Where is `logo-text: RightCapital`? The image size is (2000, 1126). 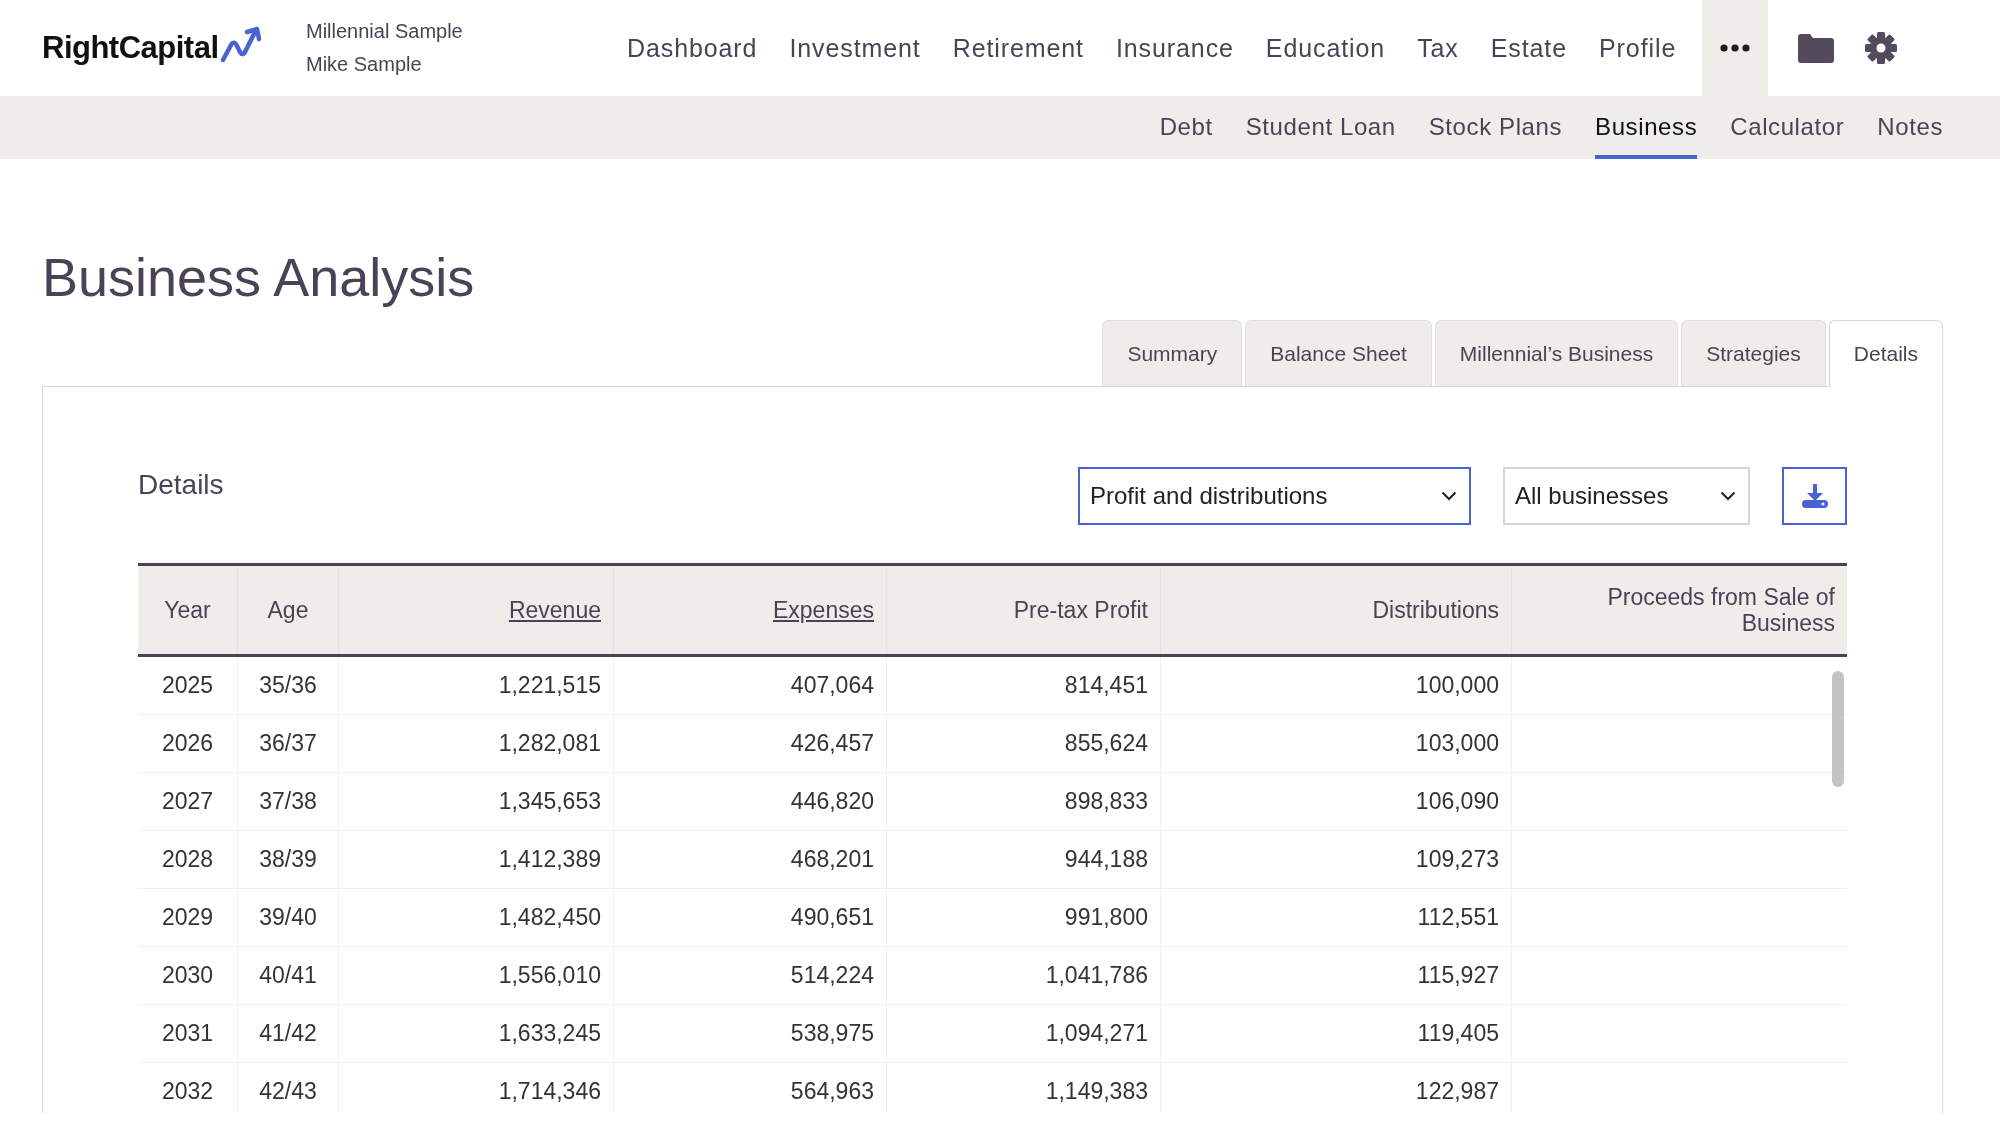
logo-text: RightCapital is located at coordinates (130, 48).